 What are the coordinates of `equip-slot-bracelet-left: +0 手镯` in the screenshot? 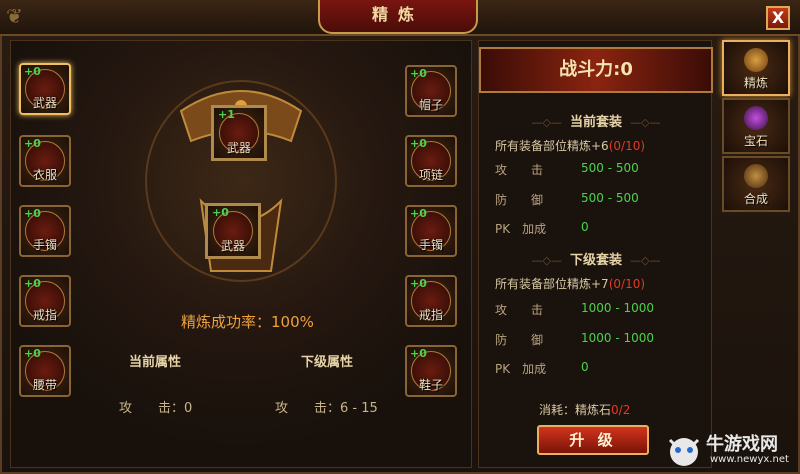 It's located at (45, 231).